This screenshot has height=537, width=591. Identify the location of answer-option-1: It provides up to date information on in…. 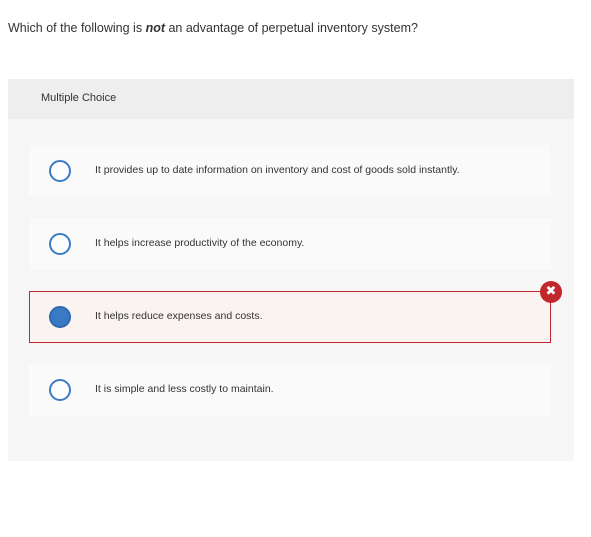
(290, 171).